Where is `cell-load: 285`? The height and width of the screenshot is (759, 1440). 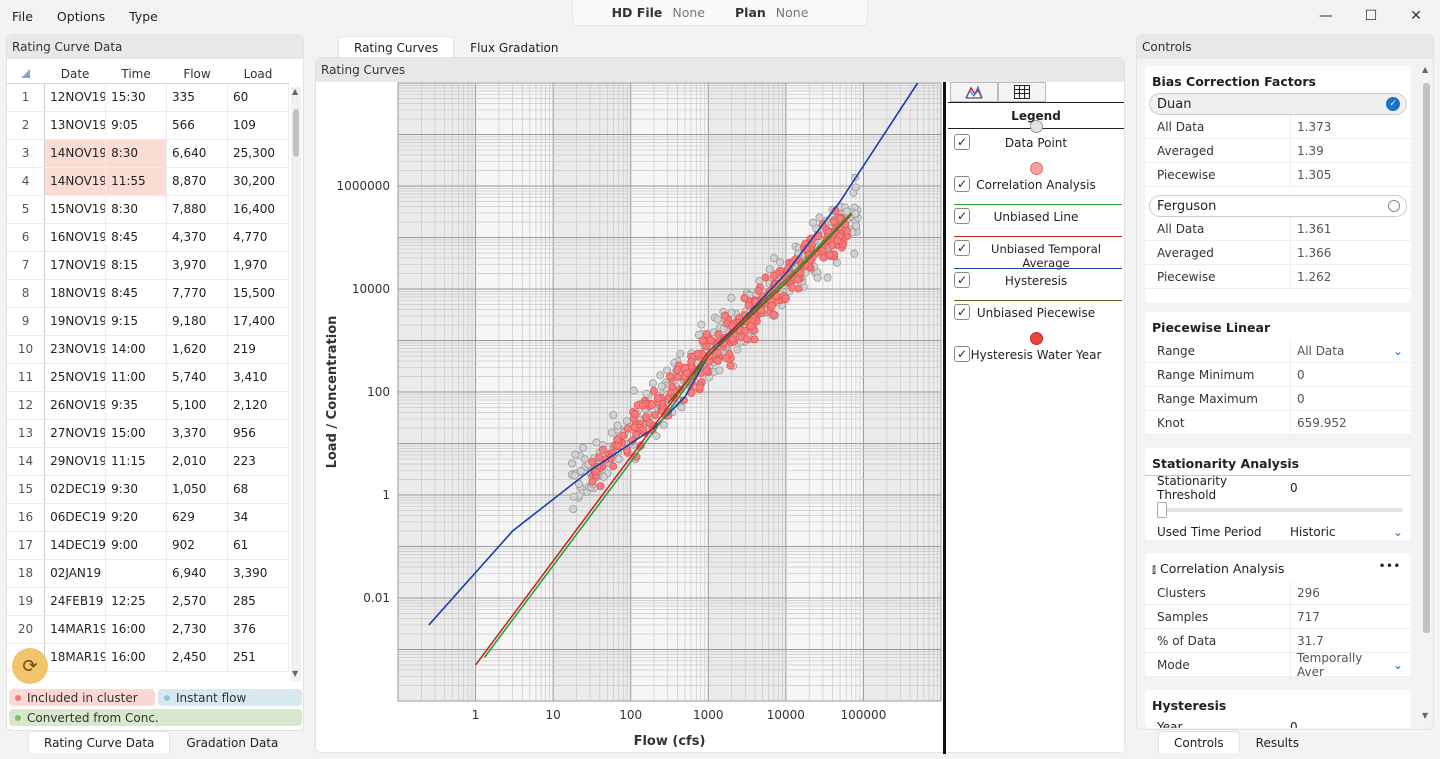 cell-load: 285 is located at coordinates (258, 601).